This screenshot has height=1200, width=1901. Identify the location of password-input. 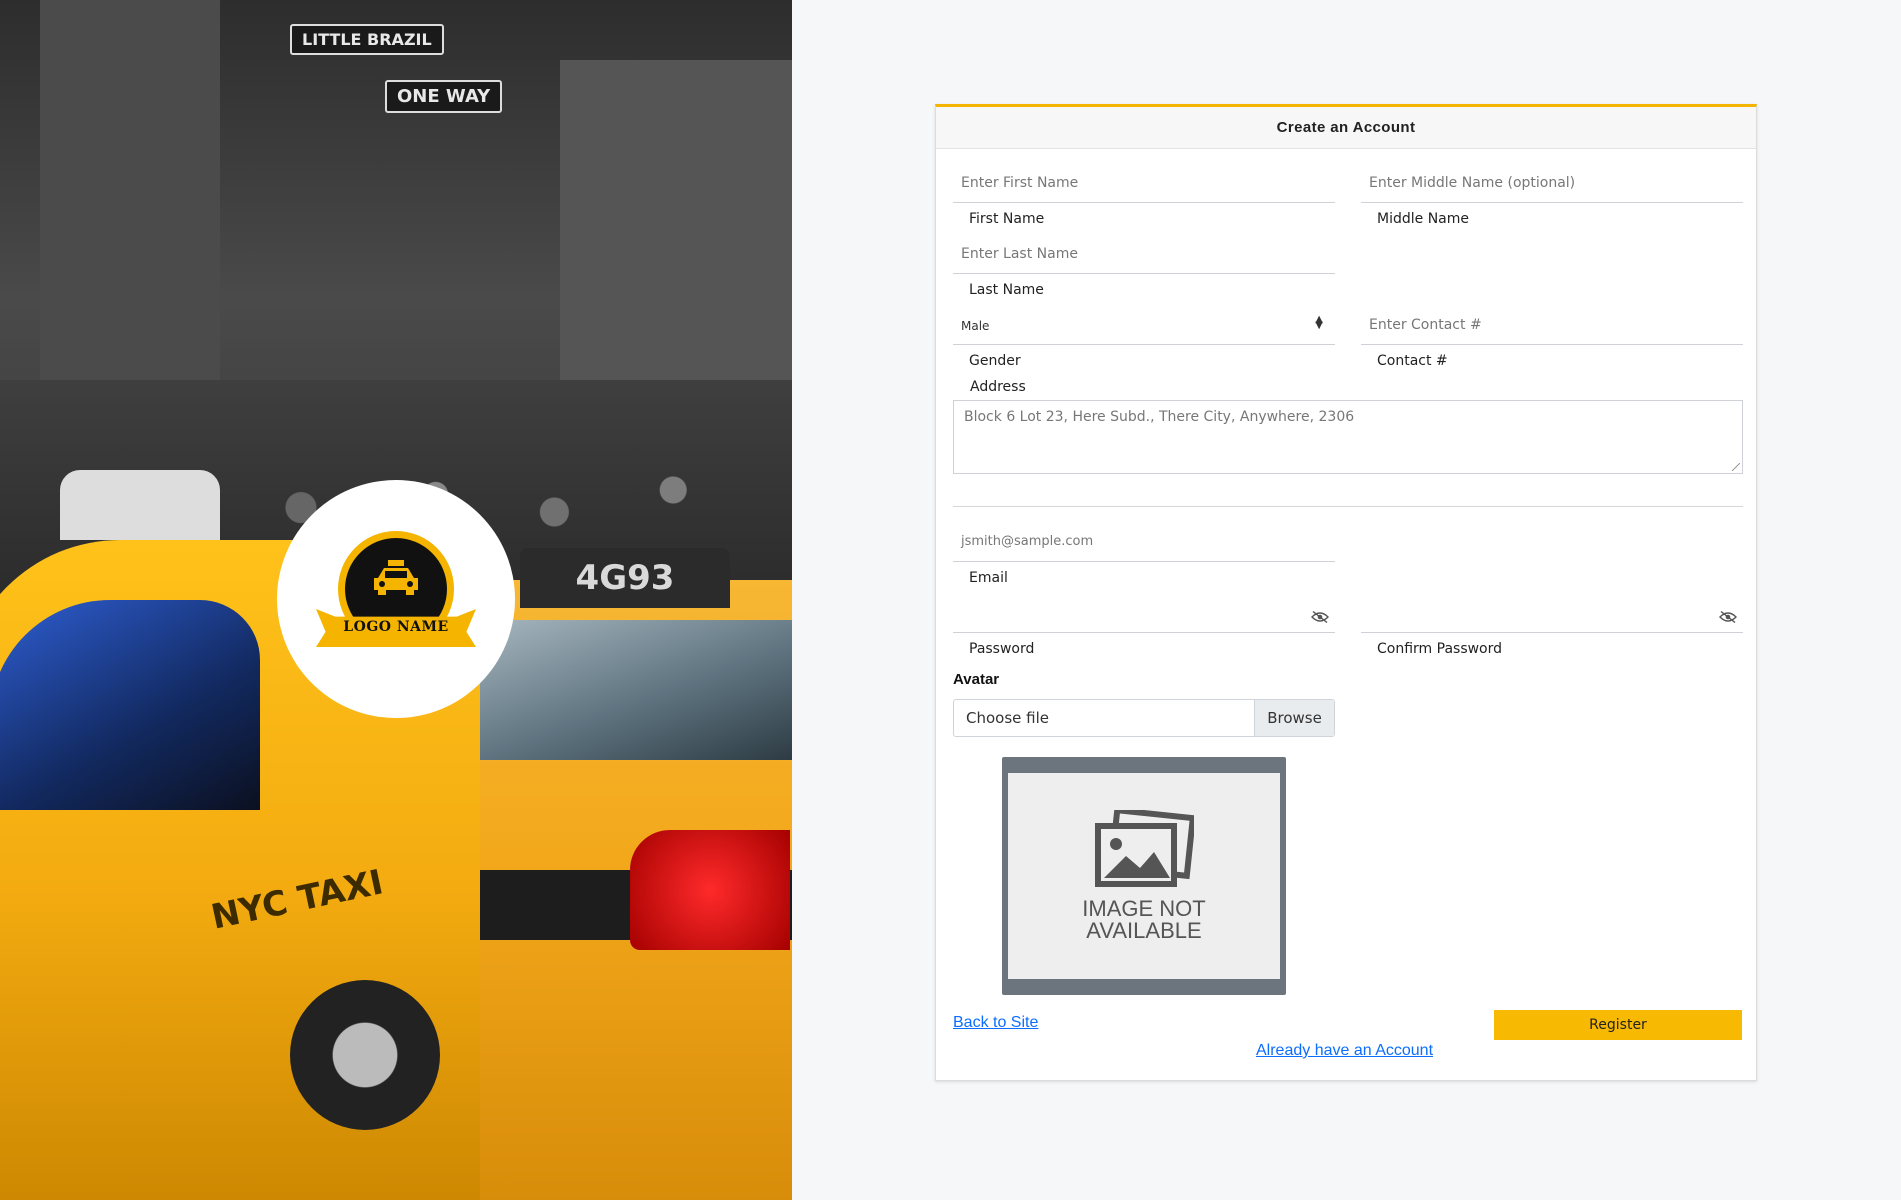
(1144, 610).